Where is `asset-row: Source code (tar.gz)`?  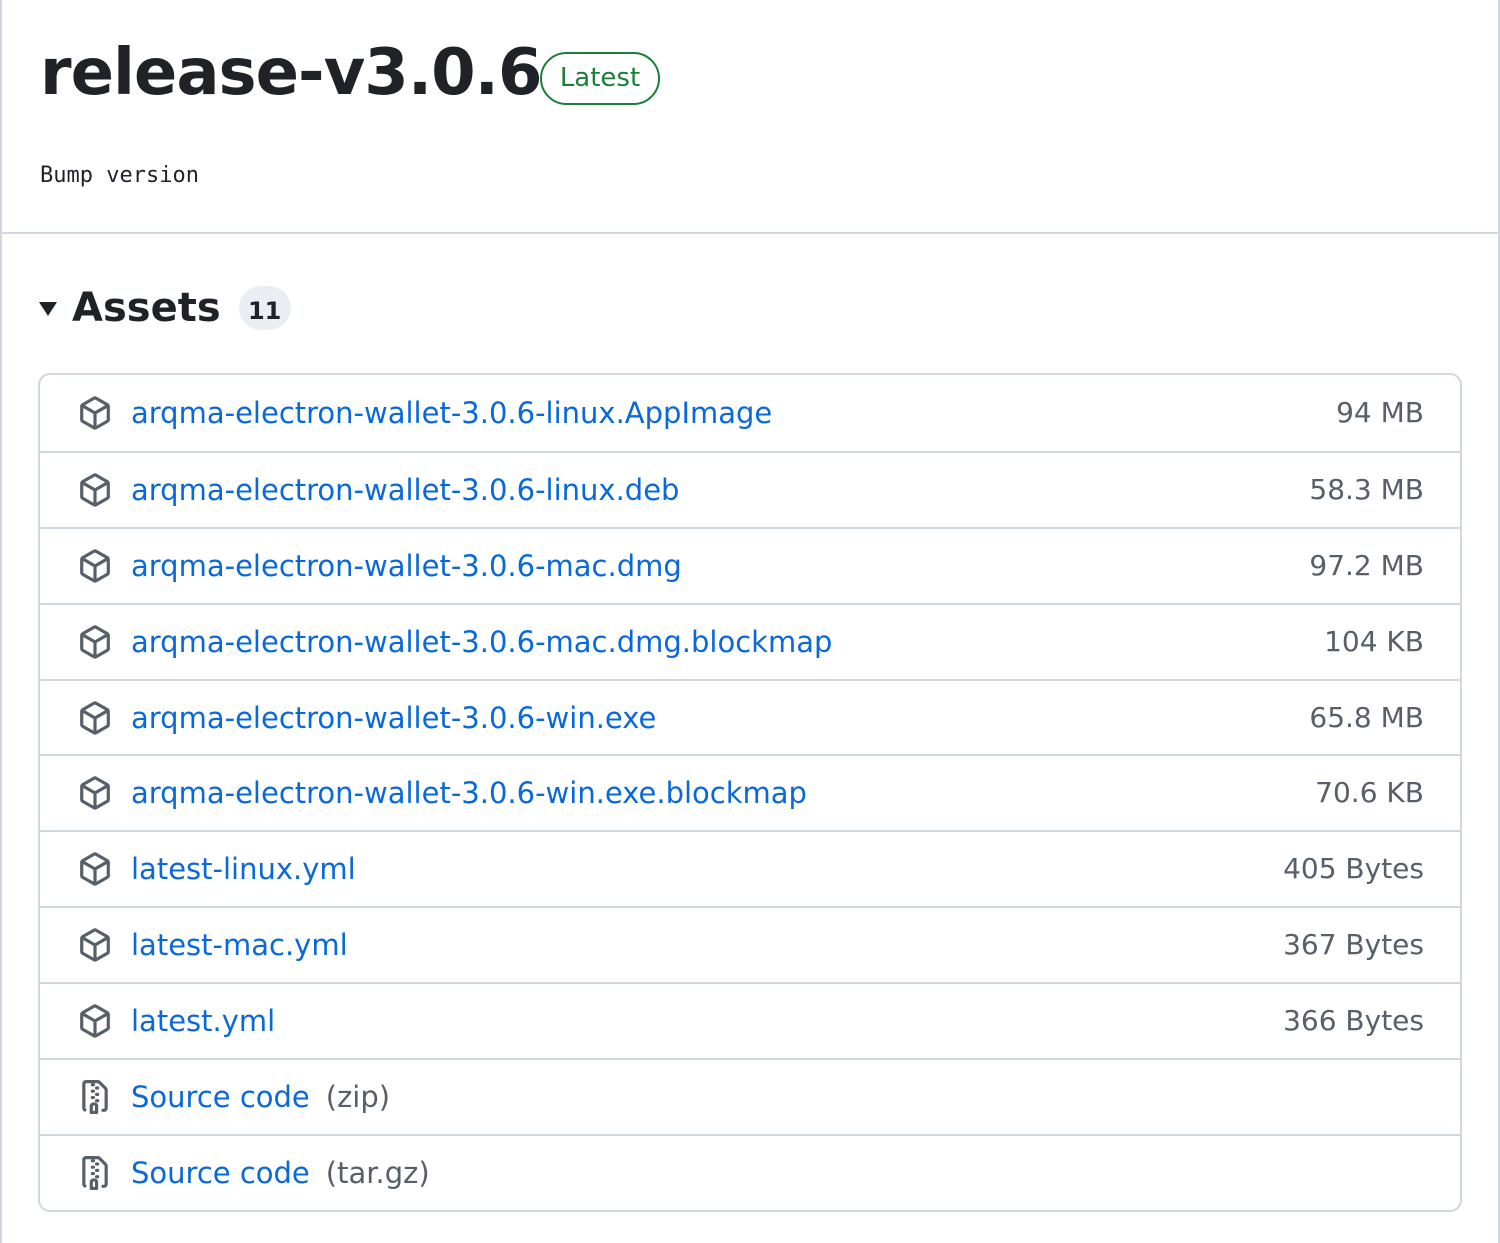
asset-row: Source code (tar.gz) is located at coordinates (750, 1171).